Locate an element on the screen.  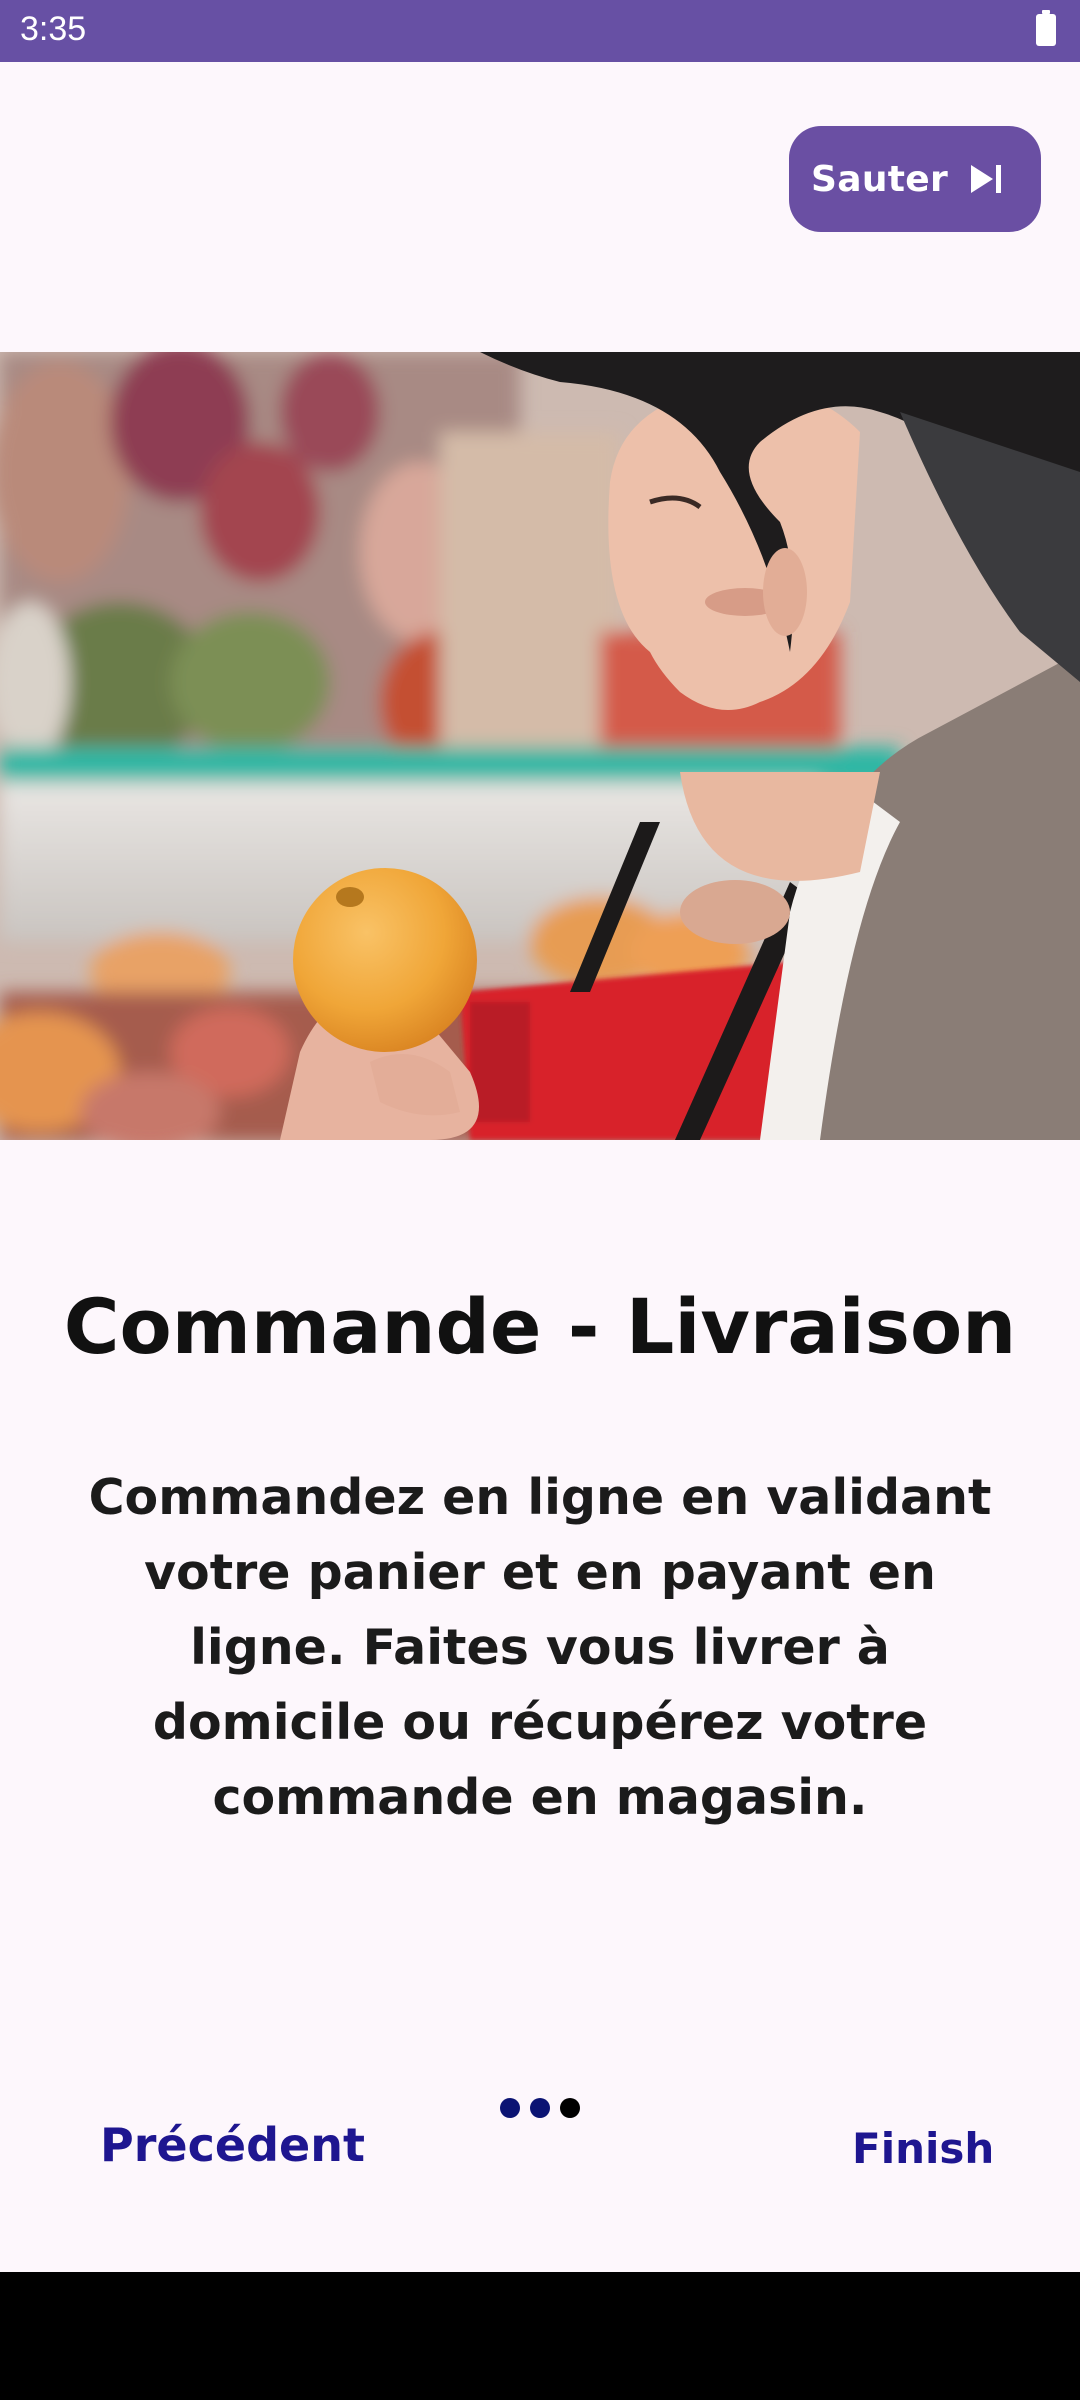
previous-button: Précédent is located at coordinates (232, 2145).